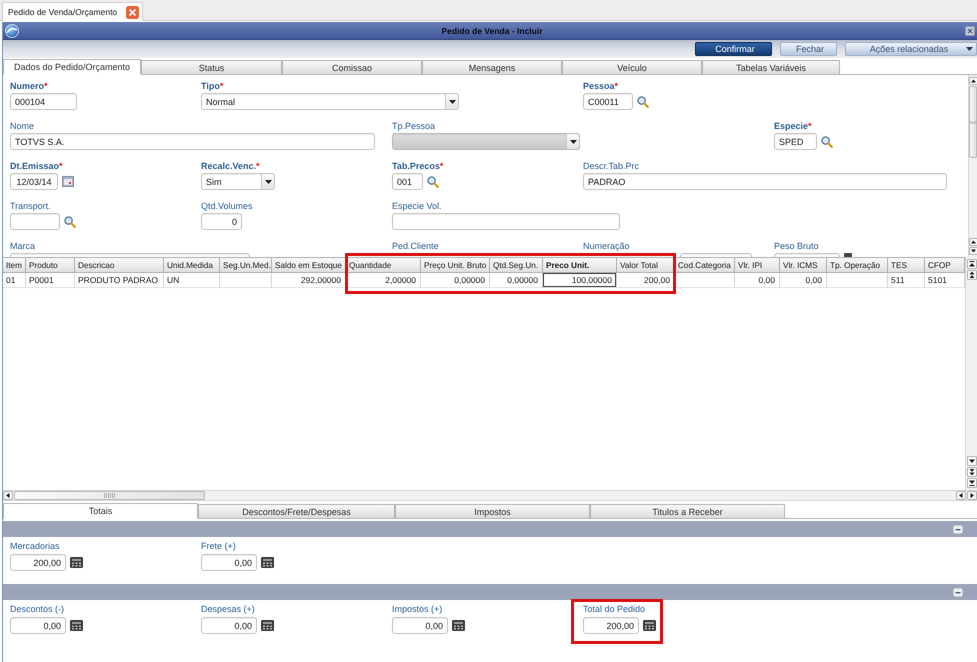 This screenshot has height=662, width=977. What do you see at coordinates (516, 280) in the screenshot?
I see `table-cell: 0,00000` at bounding box center [516, 280].